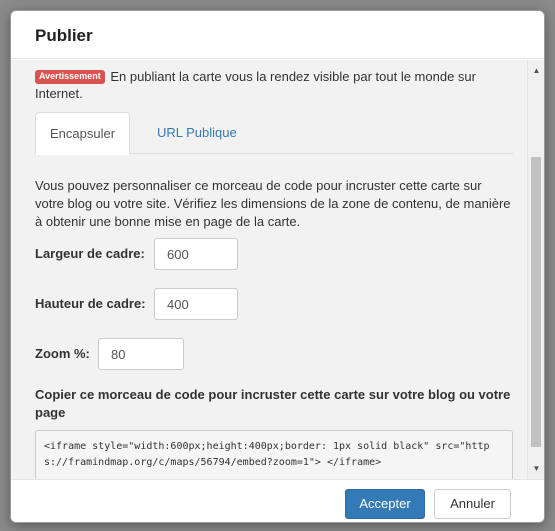 The image size is (555, 531). I want to click on zoom-label: Zoom %:, so click(62, 353).